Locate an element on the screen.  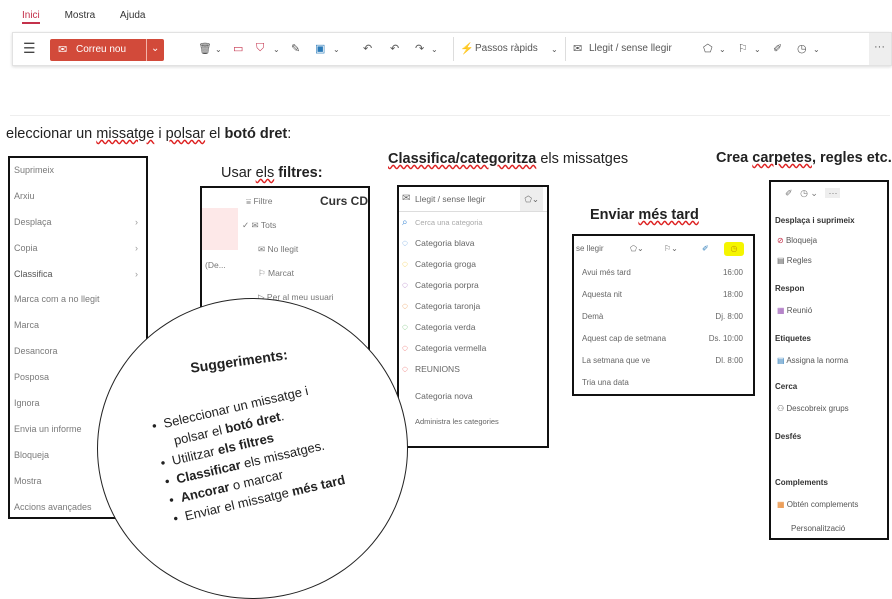
option-time: 18:00 is located at coordinates (732, 294).